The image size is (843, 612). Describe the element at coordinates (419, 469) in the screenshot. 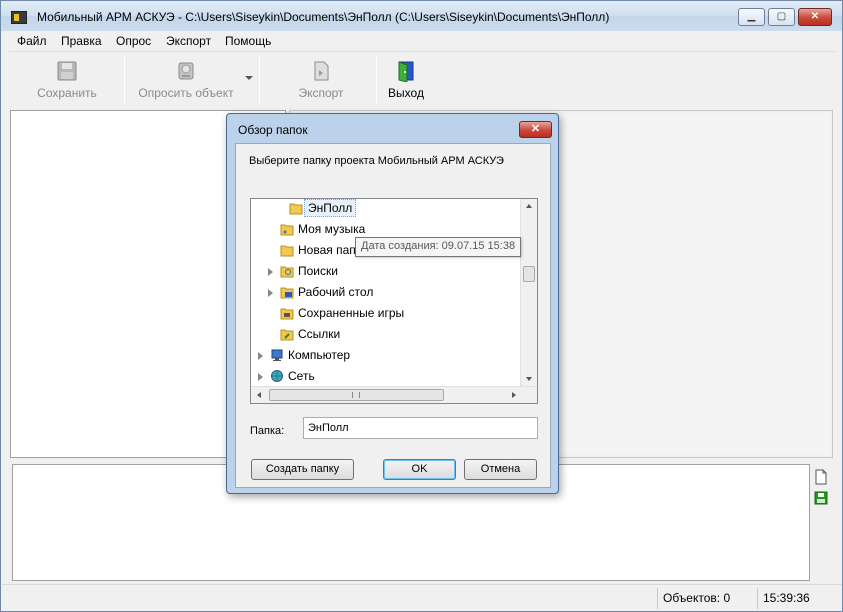

I see `ok-button: OK` at that location.